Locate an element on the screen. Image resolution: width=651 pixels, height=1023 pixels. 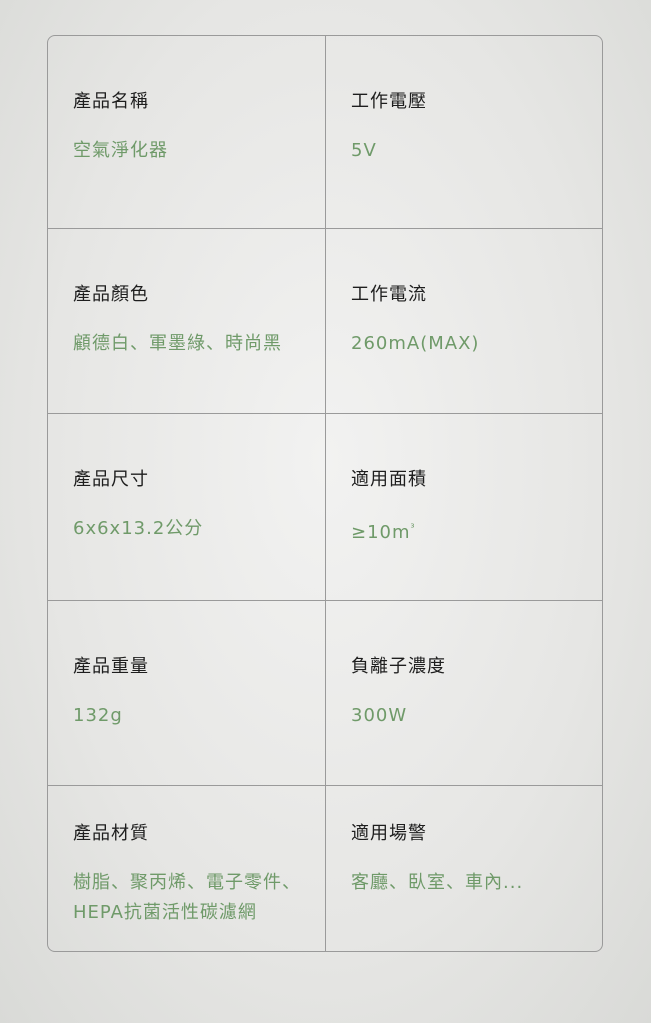
spec-value-line: HEPA抗菌活性碳濾網 is located at coordinates (165, 912).